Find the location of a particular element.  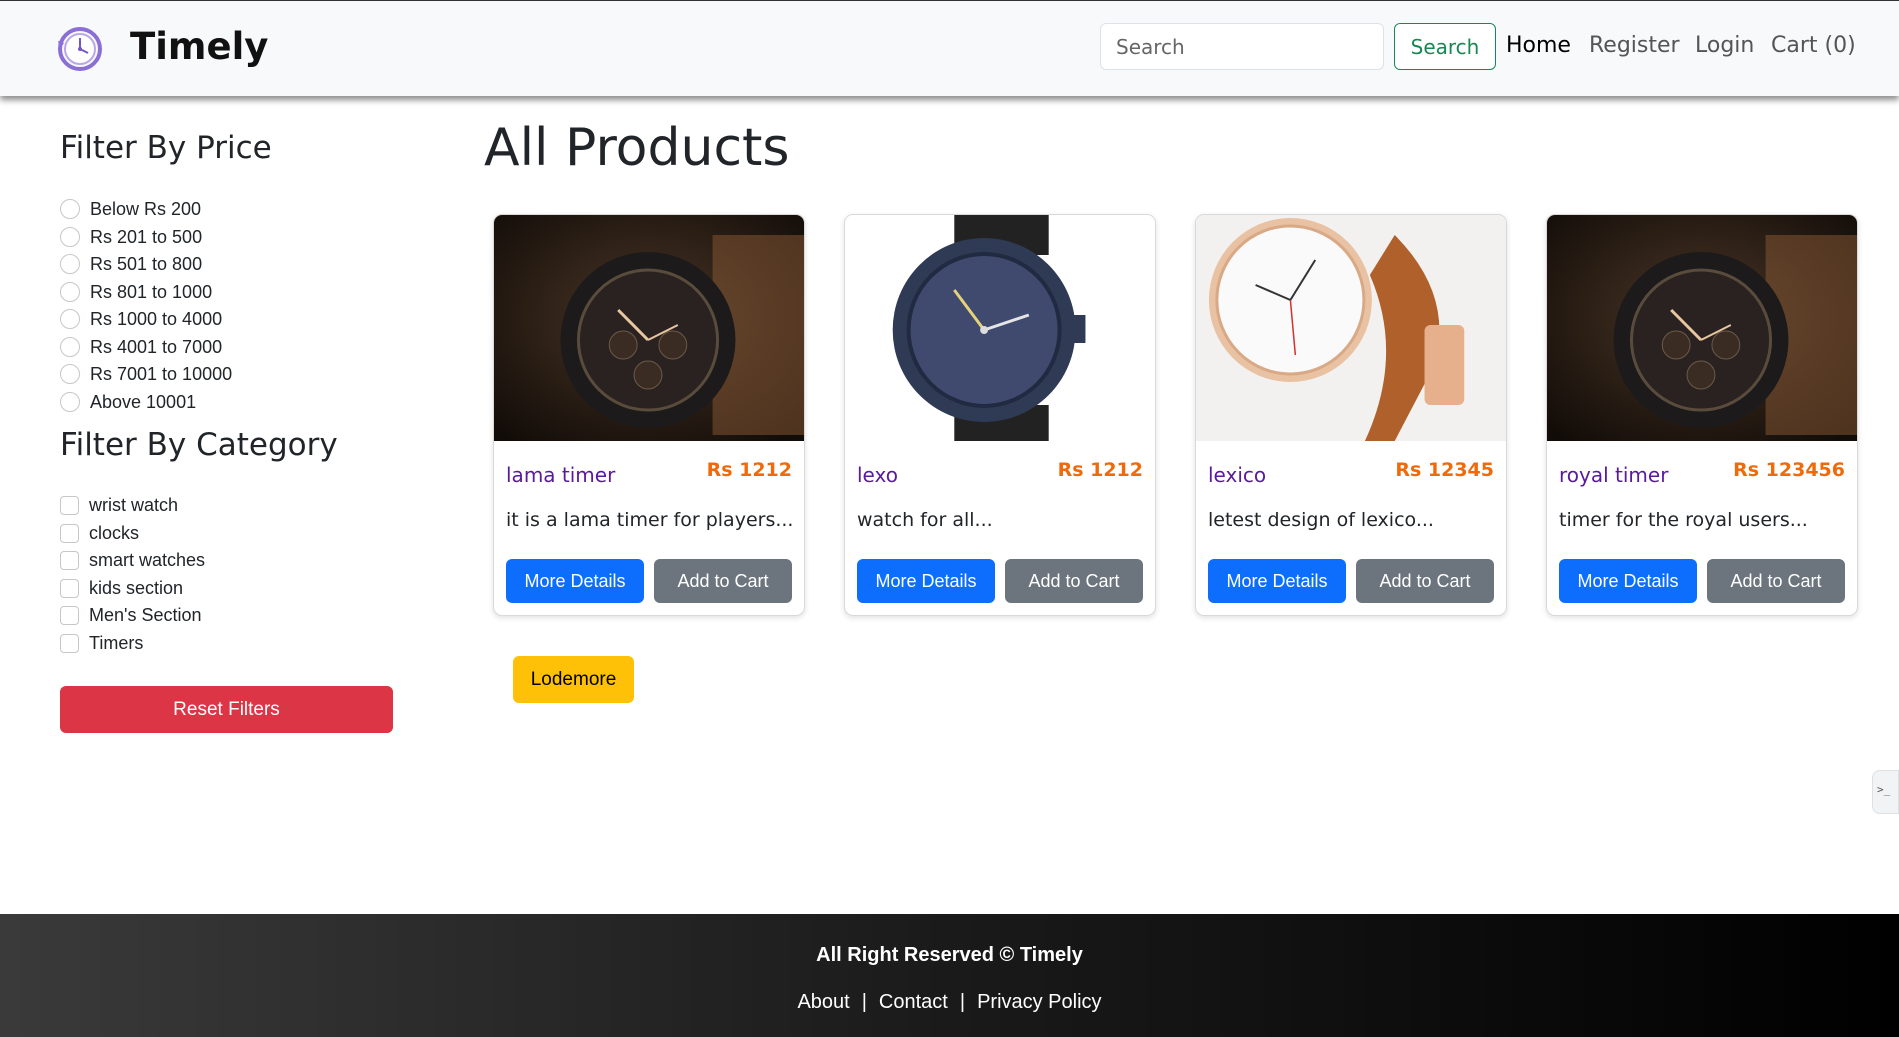

category-option: wrist watch is located at coordinates (119, 505).